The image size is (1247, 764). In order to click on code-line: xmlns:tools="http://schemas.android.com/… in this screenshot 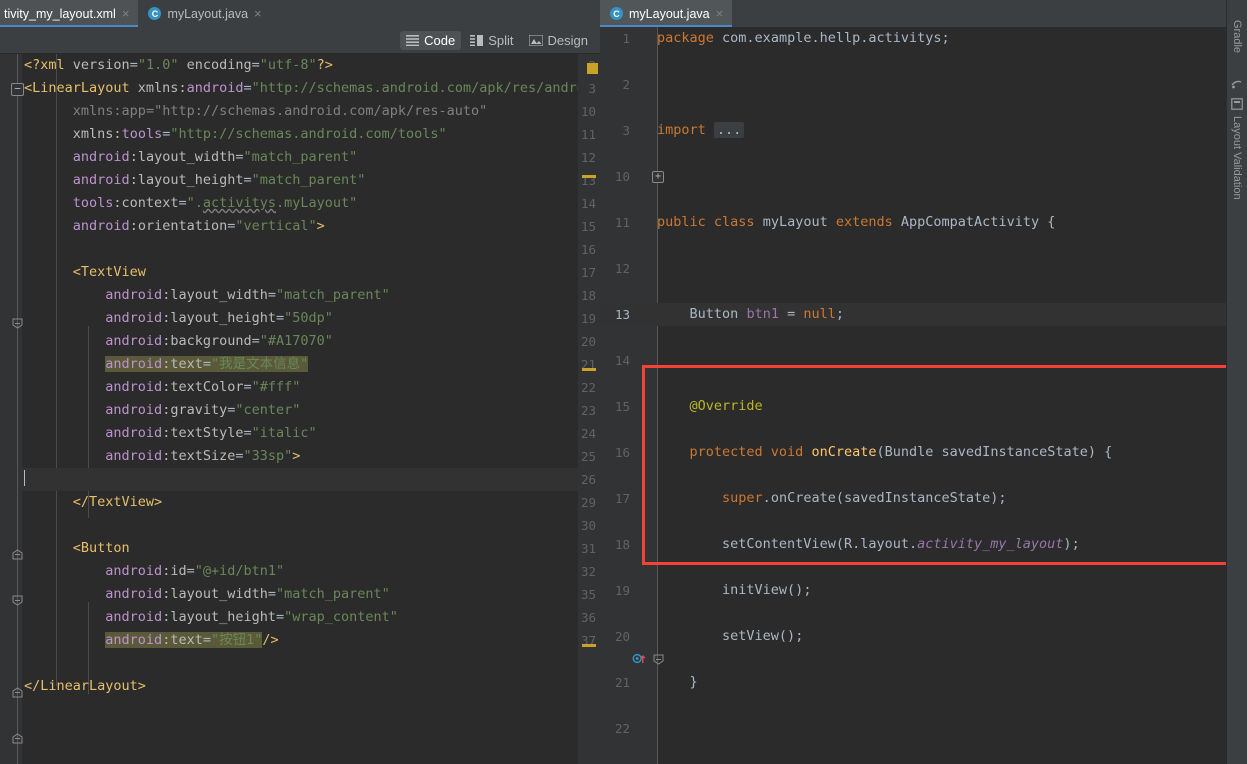, I will do `click(259, 134)`.